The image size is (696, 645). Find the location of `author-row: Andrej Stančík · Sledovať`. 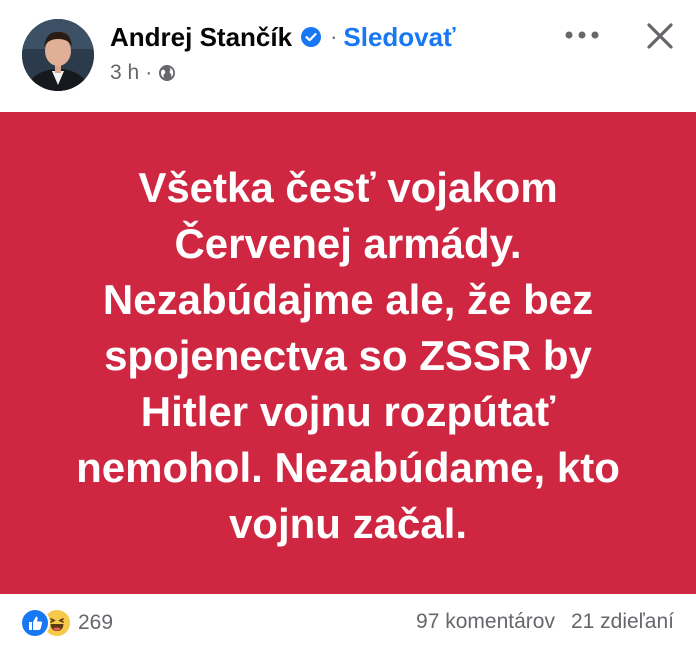

author-row: Andrej Stančík · Sledovať is located at coordinates (283, 37).